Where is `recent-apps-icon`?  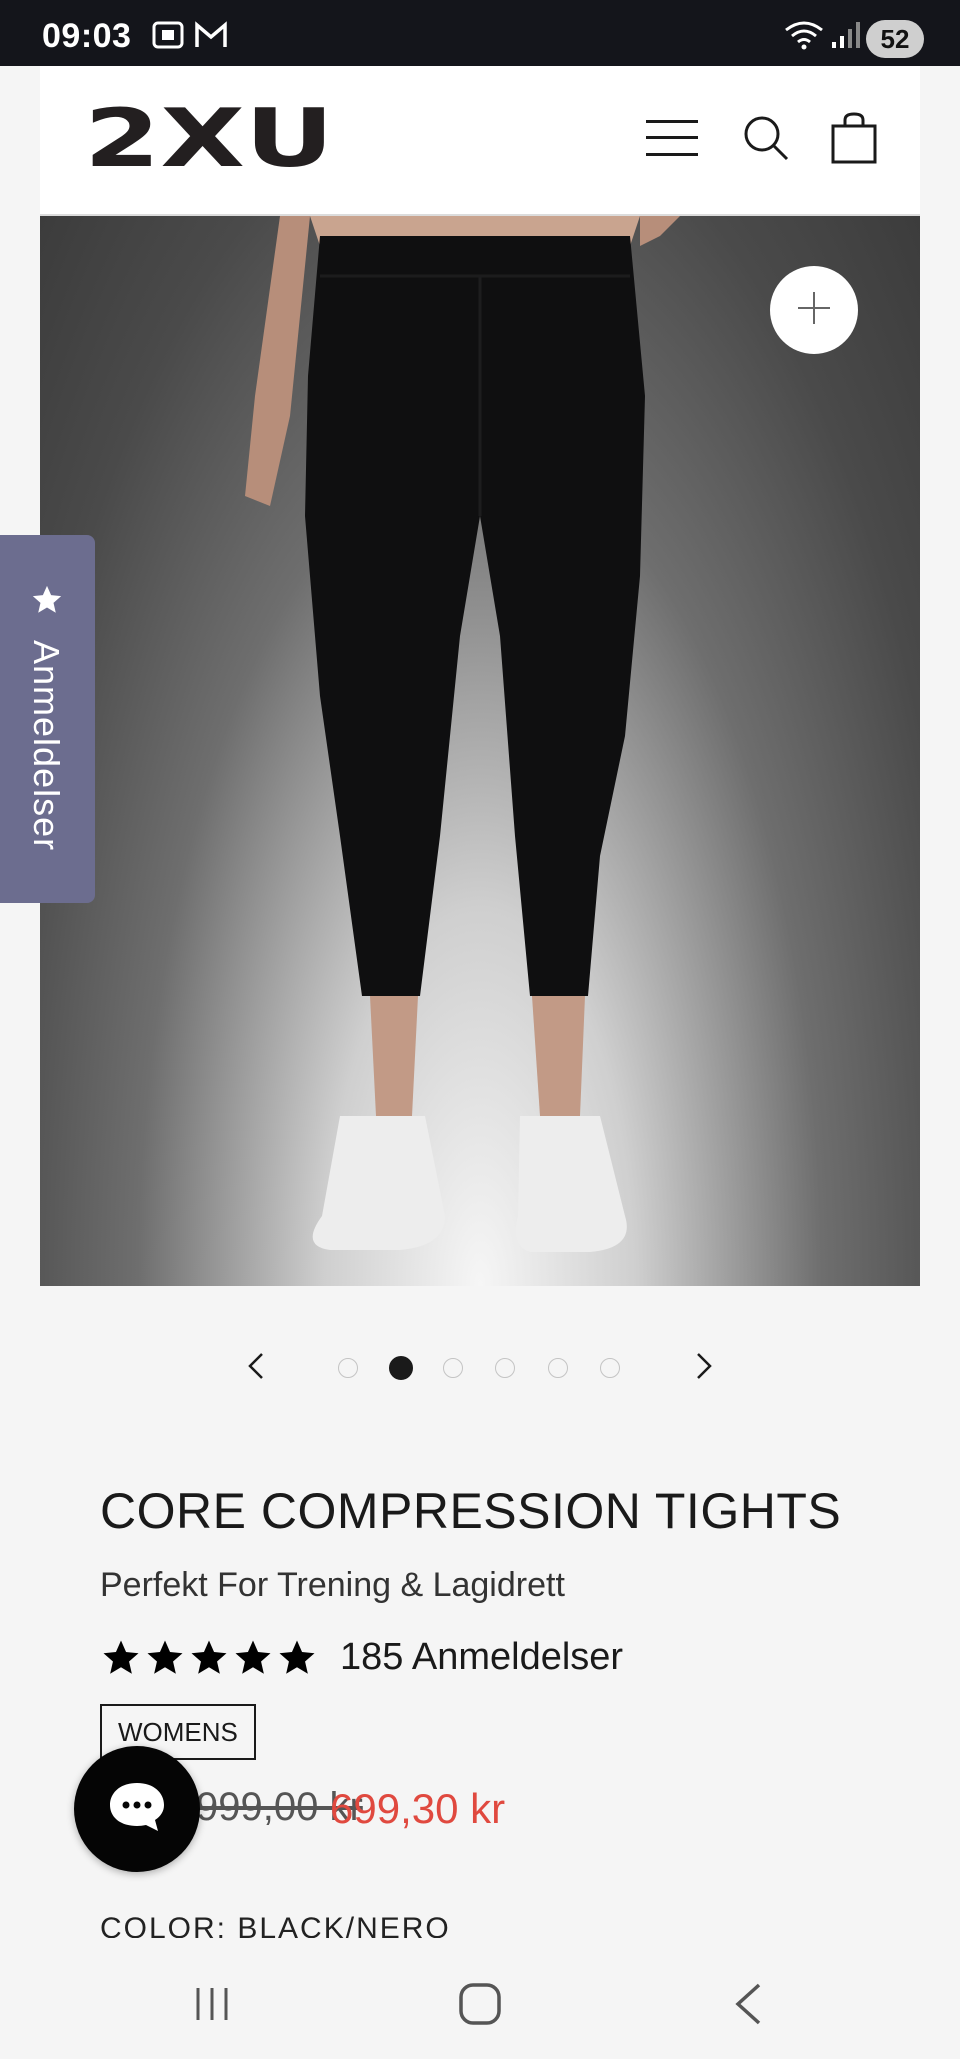 recent-apps-icon is located at coordinates (212, 2006).